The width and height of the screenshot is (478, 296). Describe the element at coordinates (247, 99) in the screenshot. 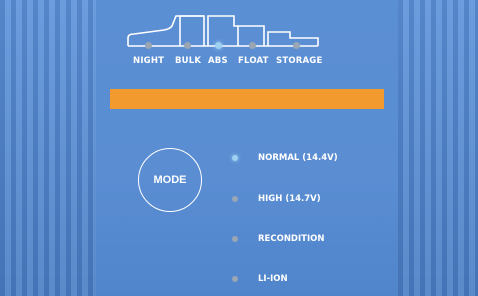

I see `status-display-bar` at that location.